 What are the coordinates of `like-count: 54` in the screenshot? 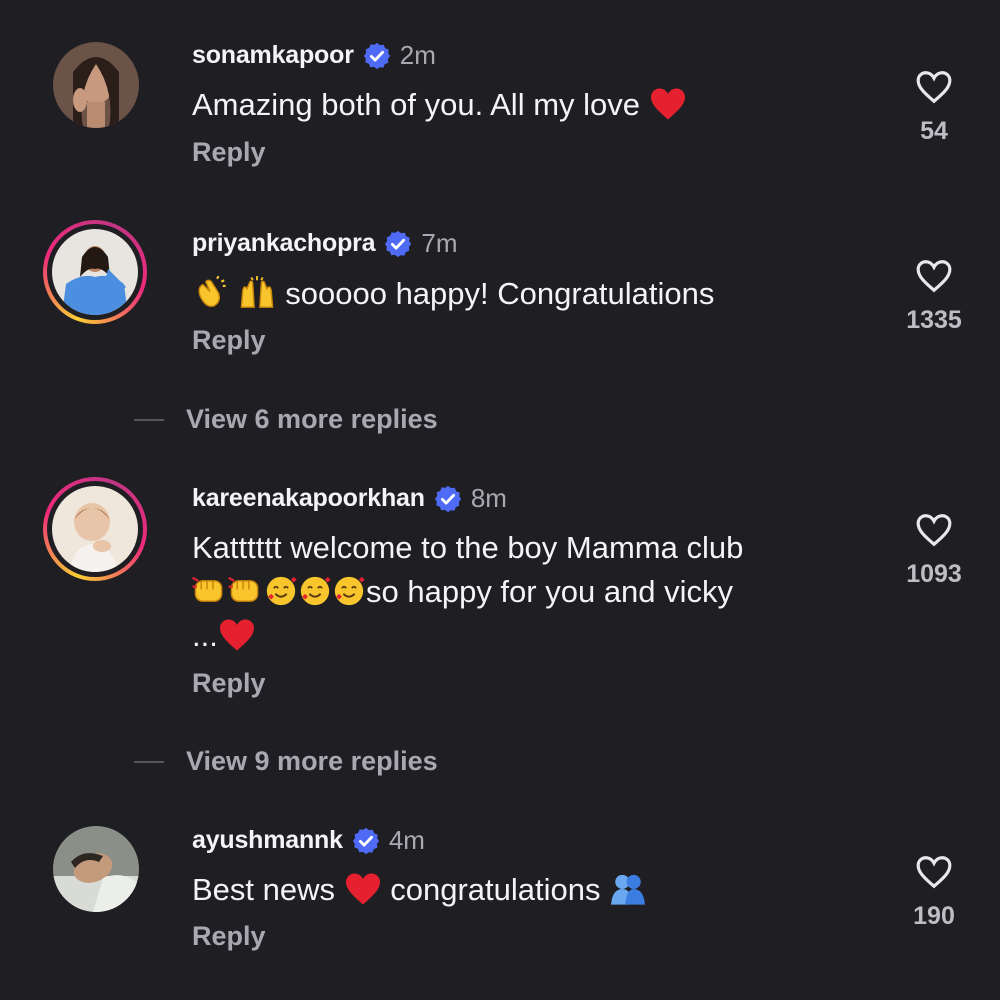 It's located at (934, 131).